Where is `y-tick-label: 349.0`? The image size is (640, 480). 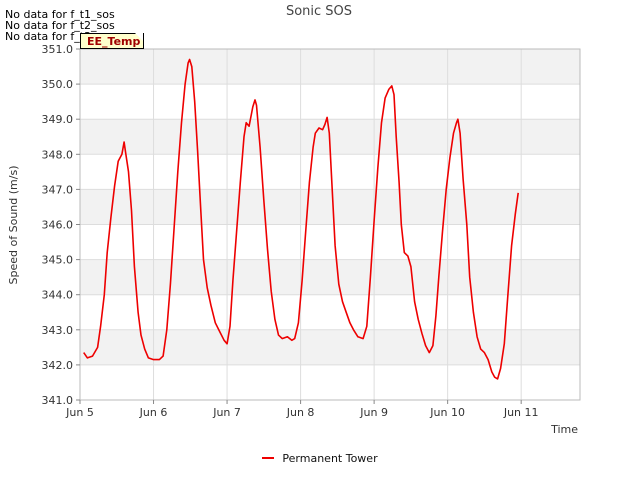
y-tick-label: 349.0 is located at coordinates (58, 119).